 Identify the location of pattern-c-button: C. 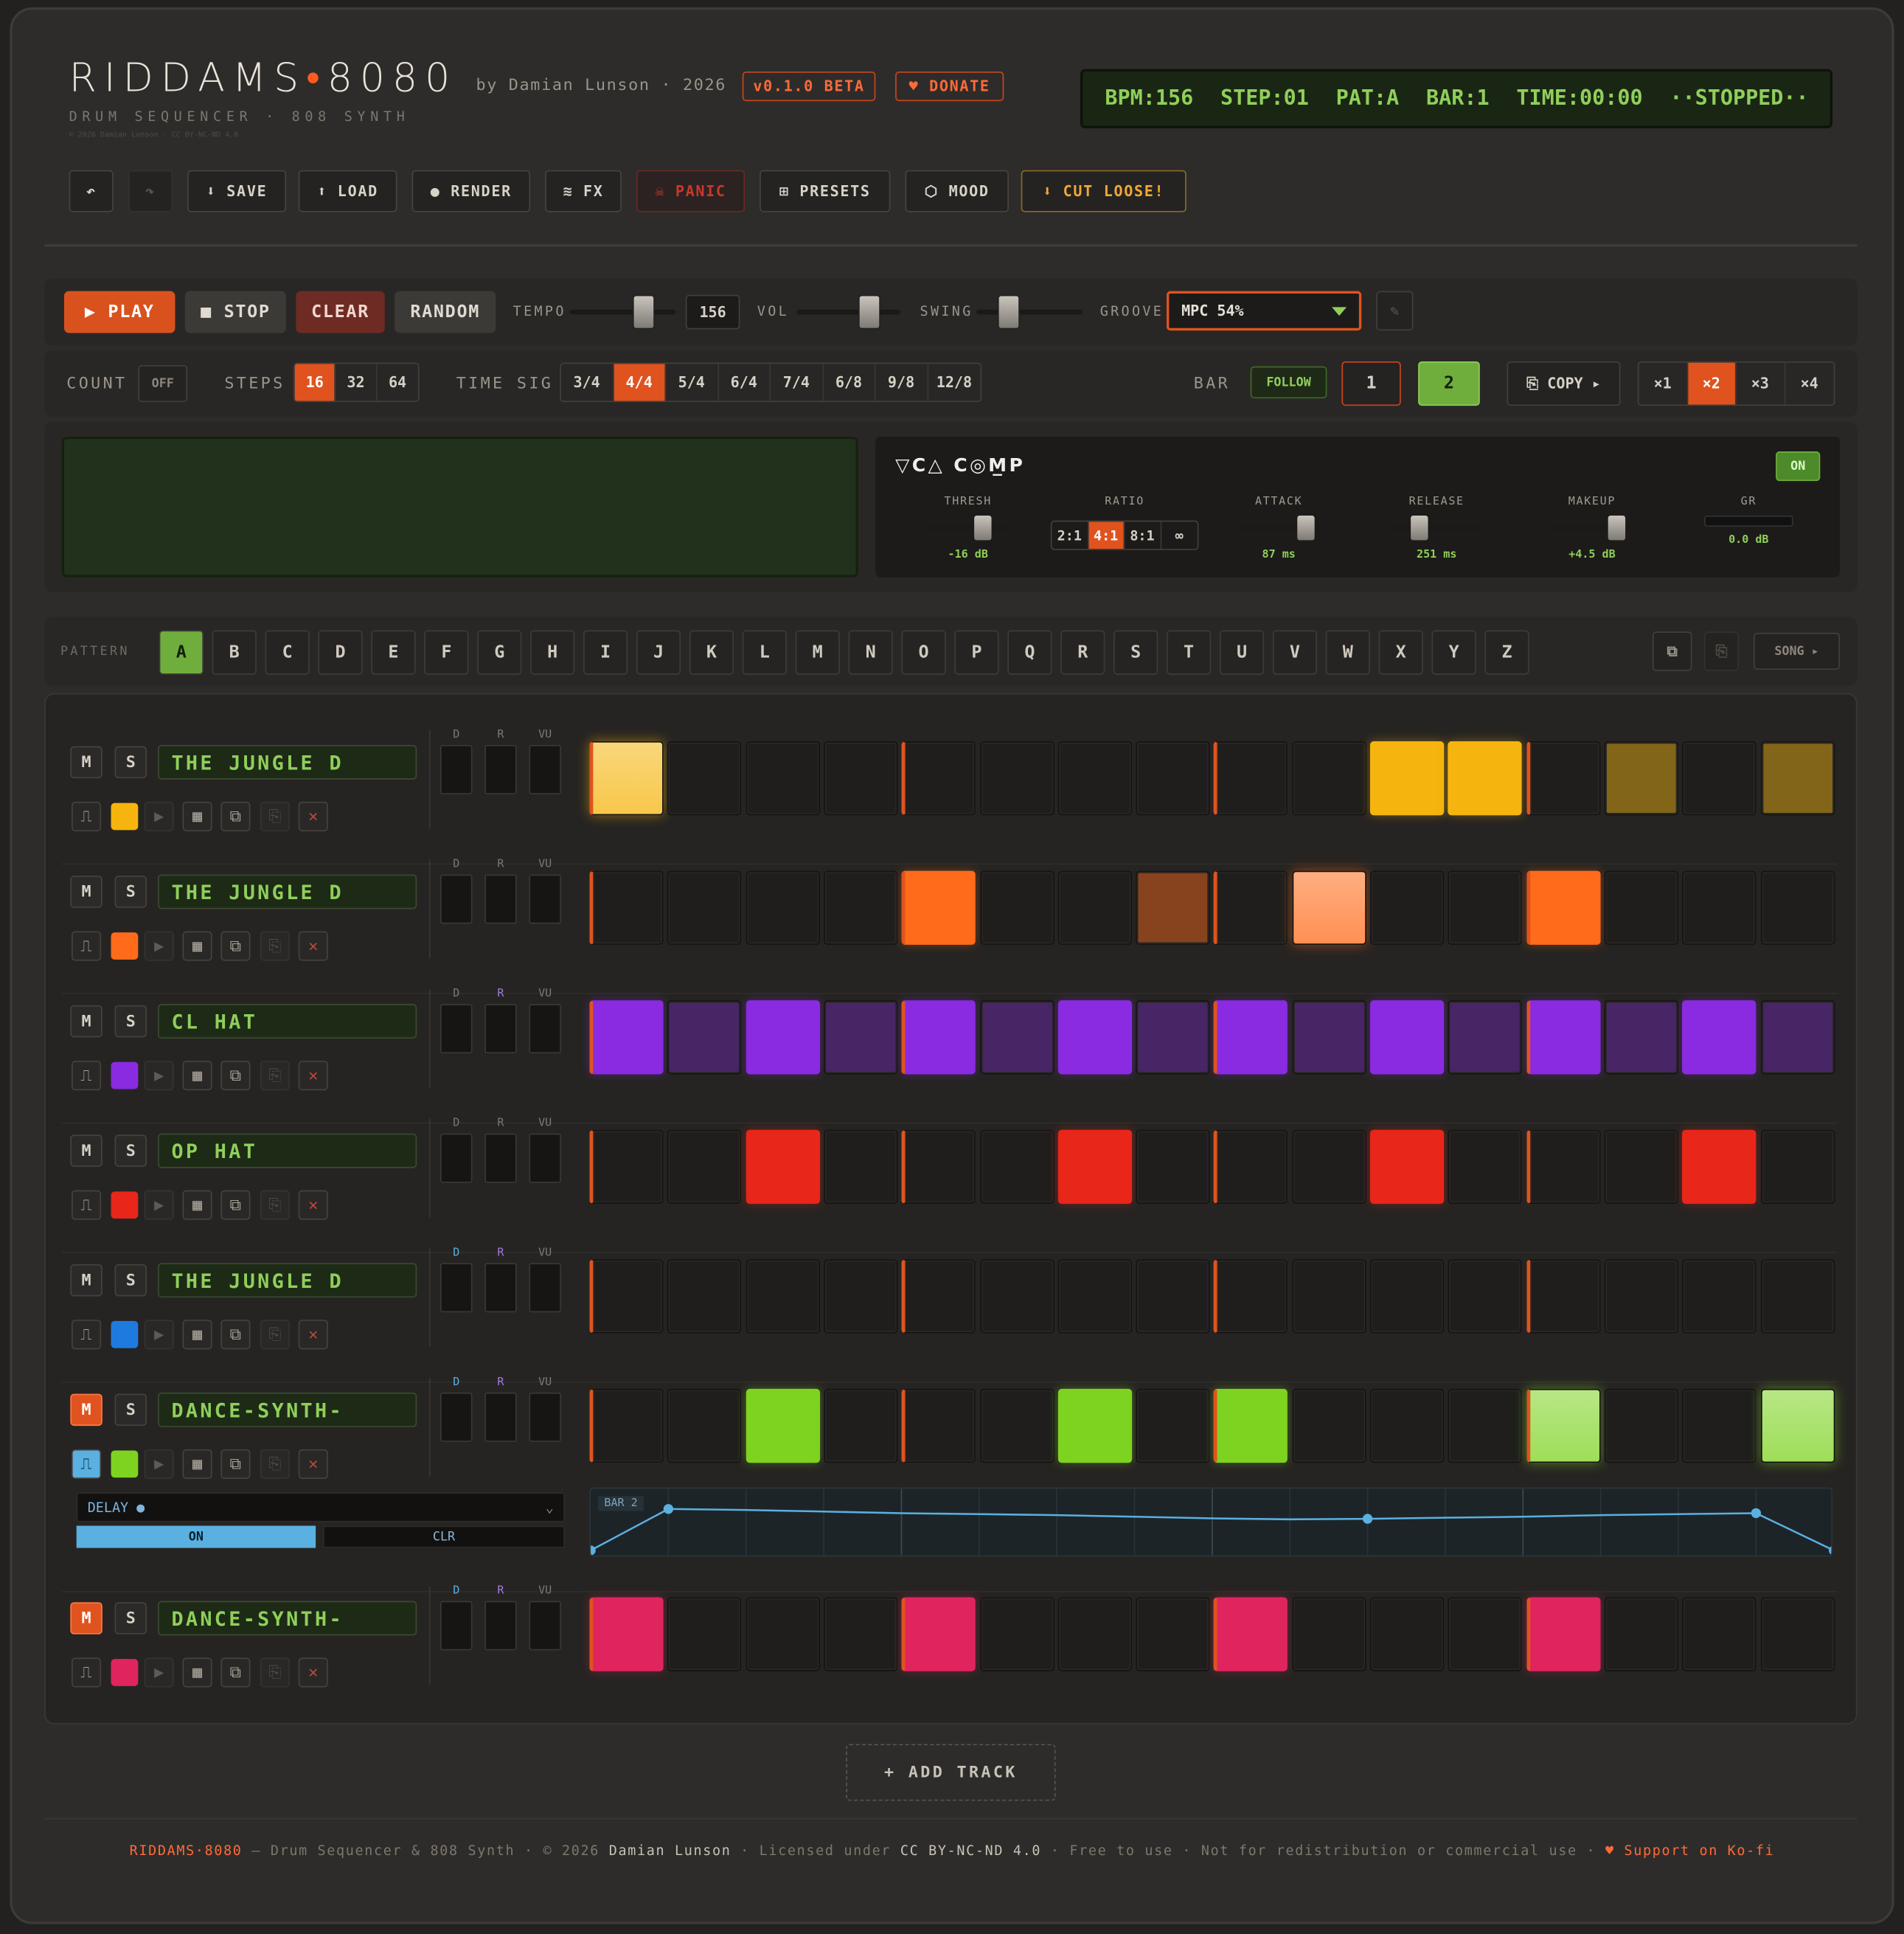
(288, 652).